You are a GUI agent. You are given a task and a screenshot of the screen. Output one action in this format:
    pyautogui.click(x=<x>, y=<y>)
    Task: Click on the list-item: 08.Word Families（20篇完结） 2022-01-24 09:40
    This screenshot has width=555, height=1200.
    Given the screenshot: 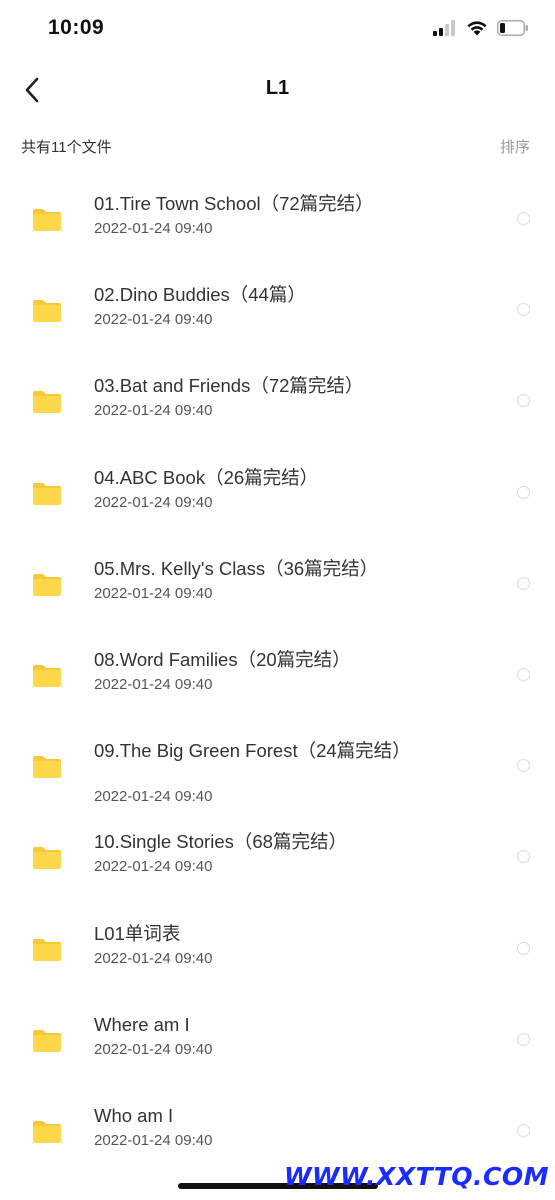 What is the action you would take?
    pyautogui.click(x=277, y=675)
    